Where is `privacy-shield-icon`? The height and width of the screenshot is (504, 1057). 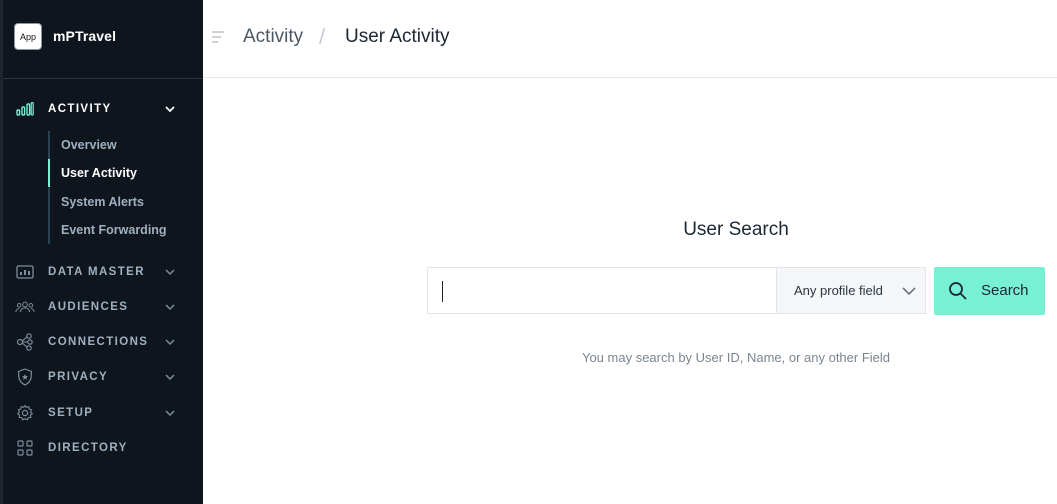 privacy-shield-icon is located at coordinates (25, 377).